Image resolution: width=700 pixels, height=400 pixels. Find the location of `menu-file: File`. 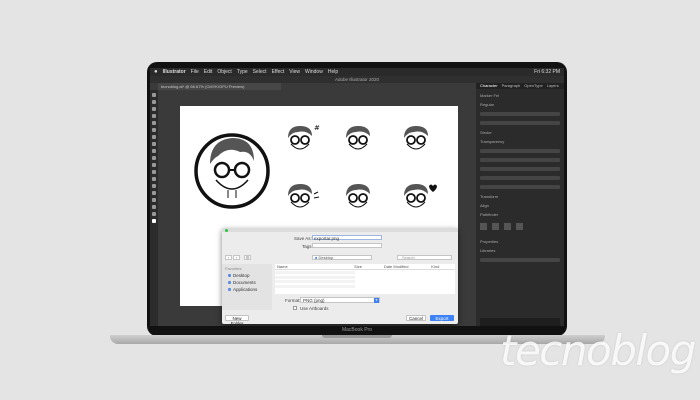

menu-file: File is located at coordinates (195, 72).